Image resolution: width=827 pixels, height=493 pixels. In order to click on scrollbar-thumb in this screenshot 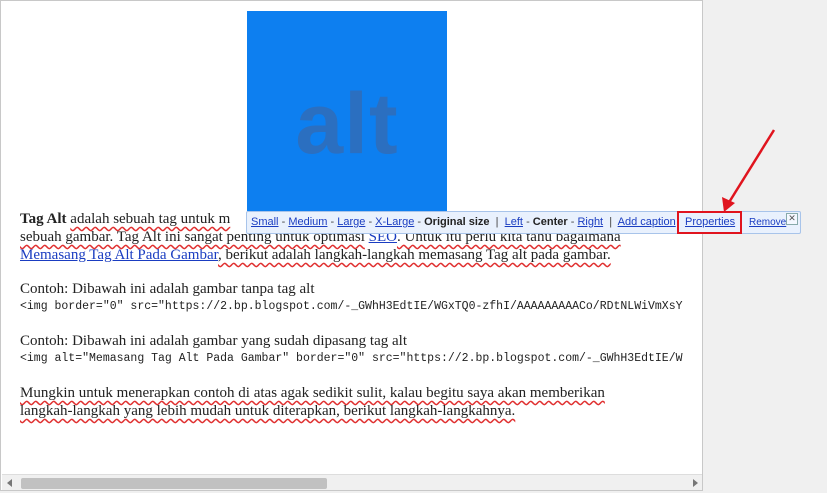, I will do `click(174, 483)`.